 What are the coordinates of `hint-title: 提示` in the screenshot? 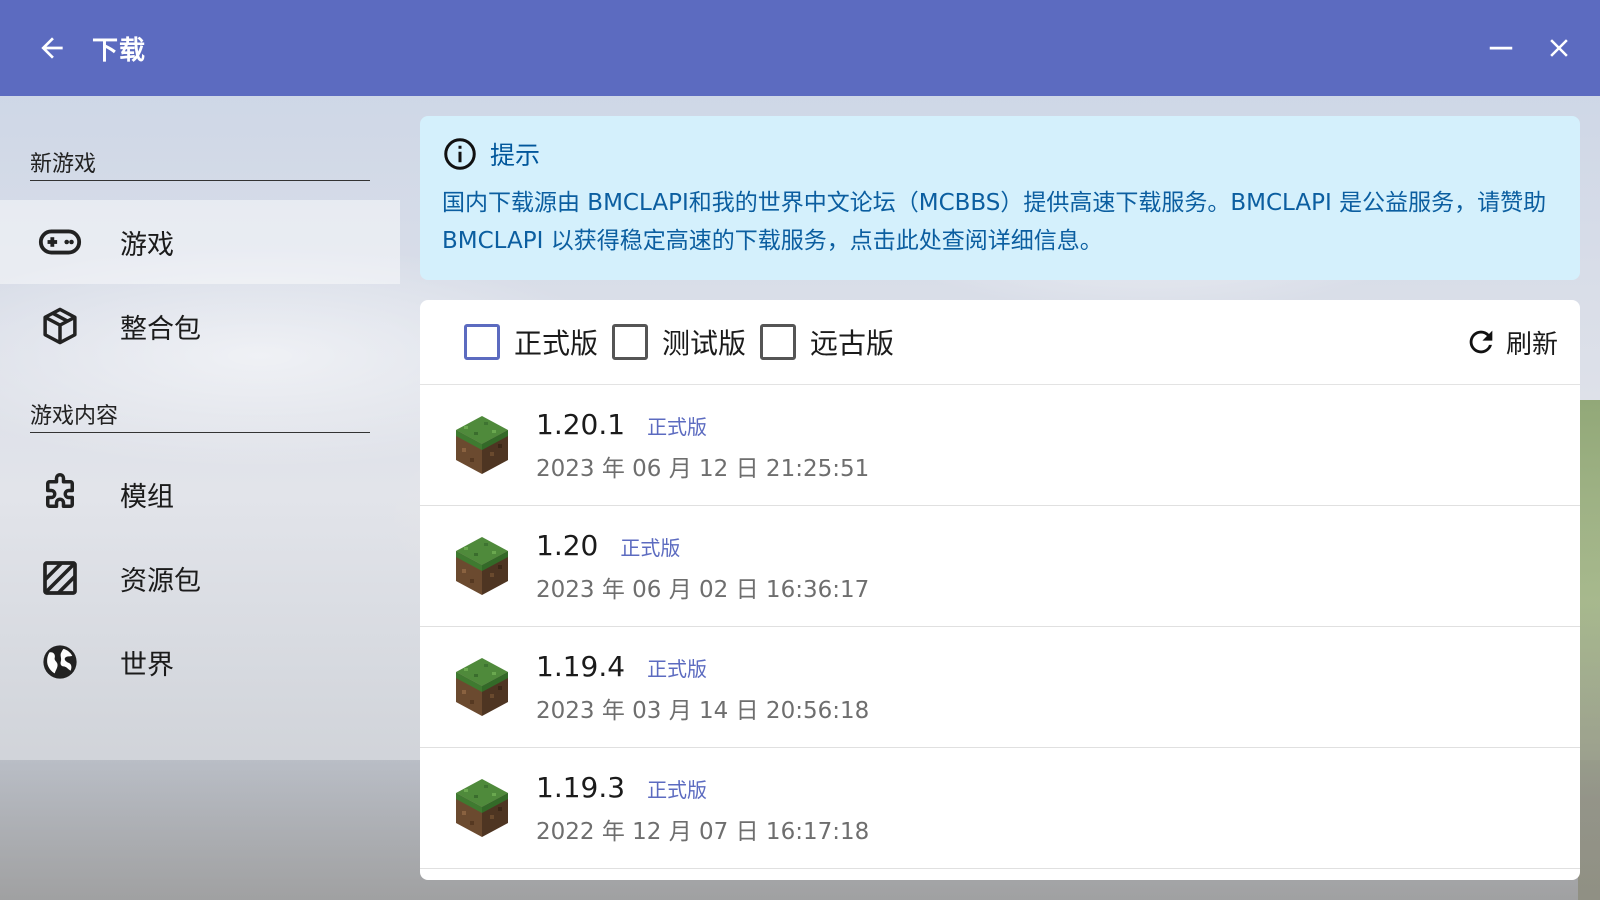 It's located at (515, 155).